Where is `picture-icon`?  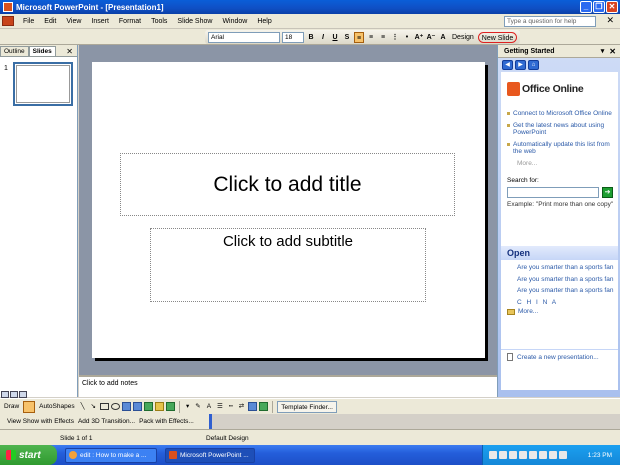 picture-icon is located at coordinates (170, 406).